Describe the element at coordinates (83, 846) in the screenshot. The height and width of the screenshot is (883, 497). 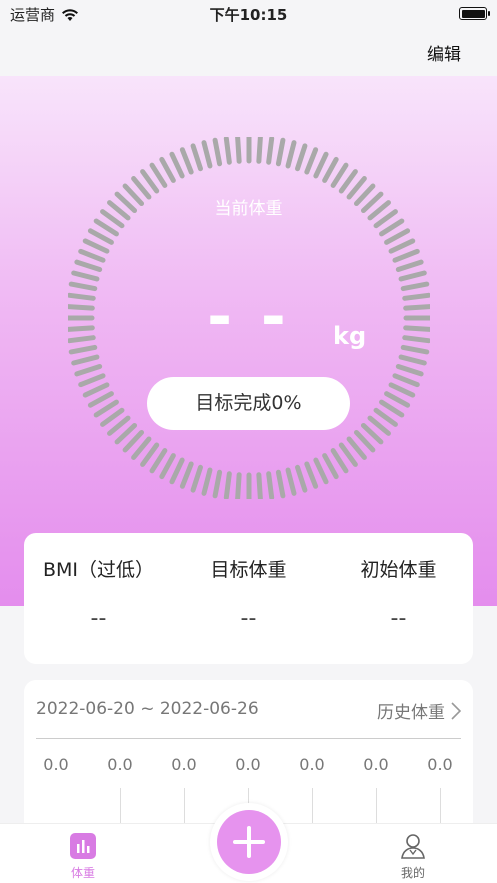
I see `bar-chart-icon` at that location.